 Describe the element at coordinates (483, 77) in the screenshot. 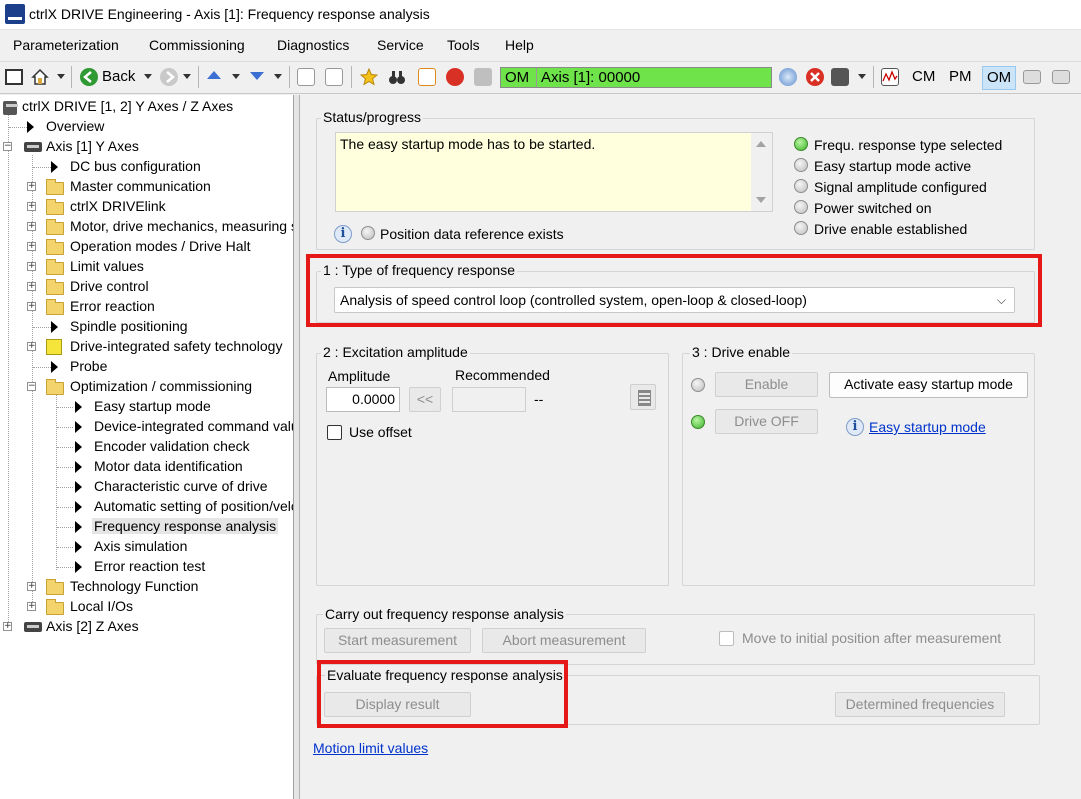

I see `device-icon` at that location.